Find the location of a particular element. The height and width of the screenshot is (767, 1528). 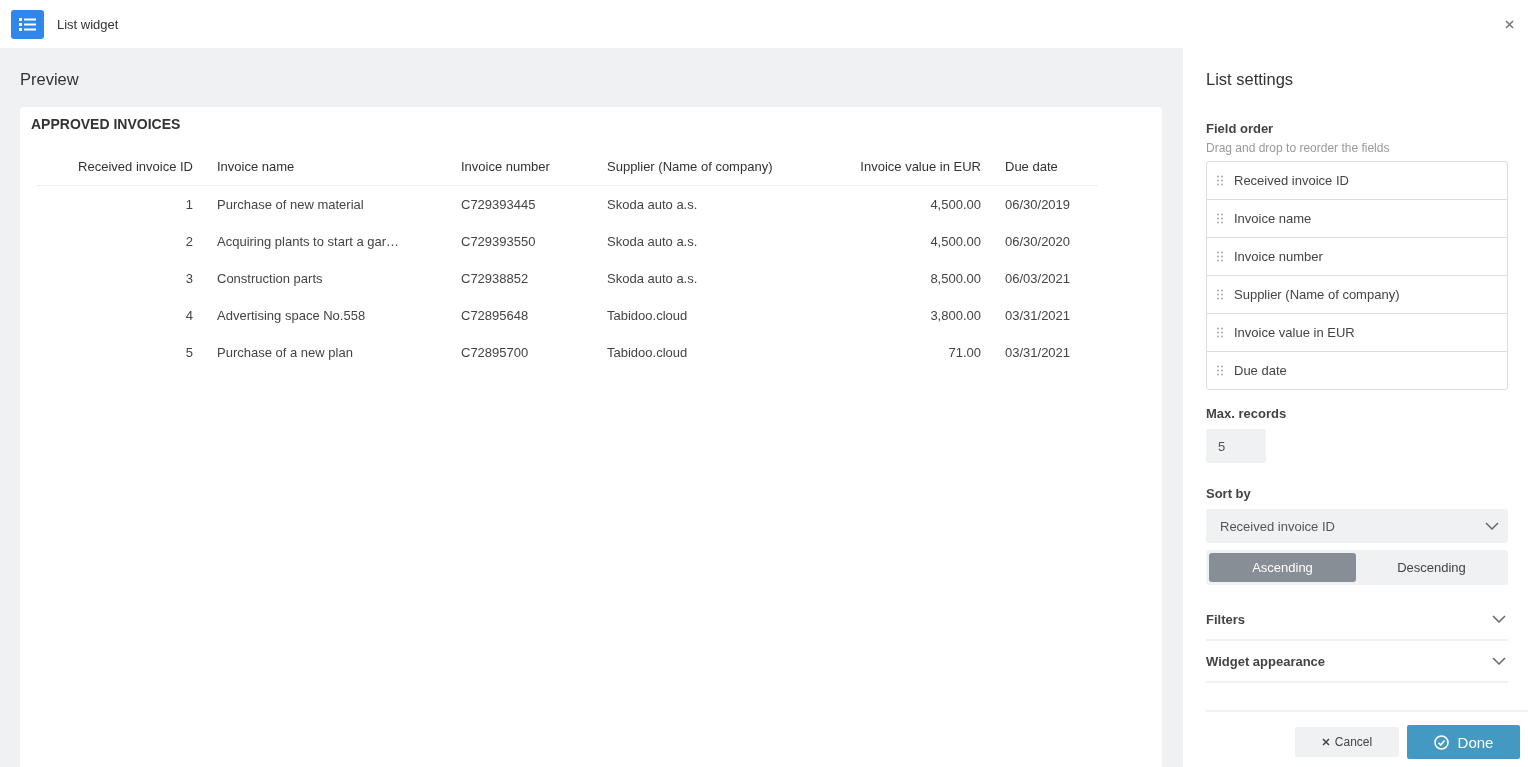

table-cell: 06/30/2019 is located at coordinates (1045, 204).